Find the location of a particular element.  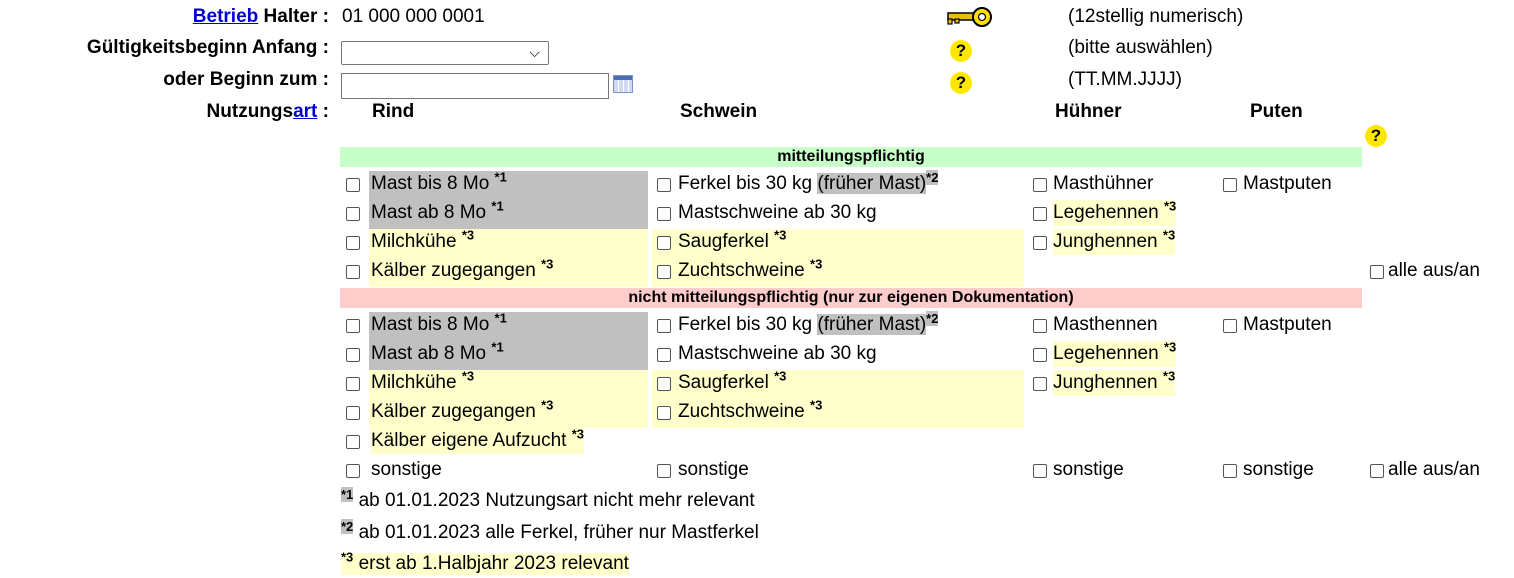

nutzungsart-prefix: Nutzungs is located at coordinates (250, 111).